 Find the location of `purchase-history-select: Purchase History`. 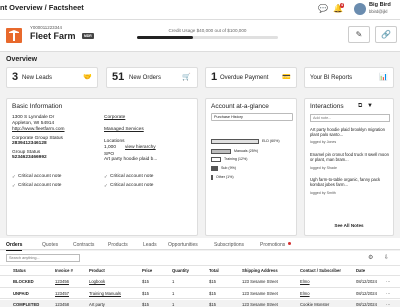

purchase-history-select: Purchase History is located at coordinates (252, 117).